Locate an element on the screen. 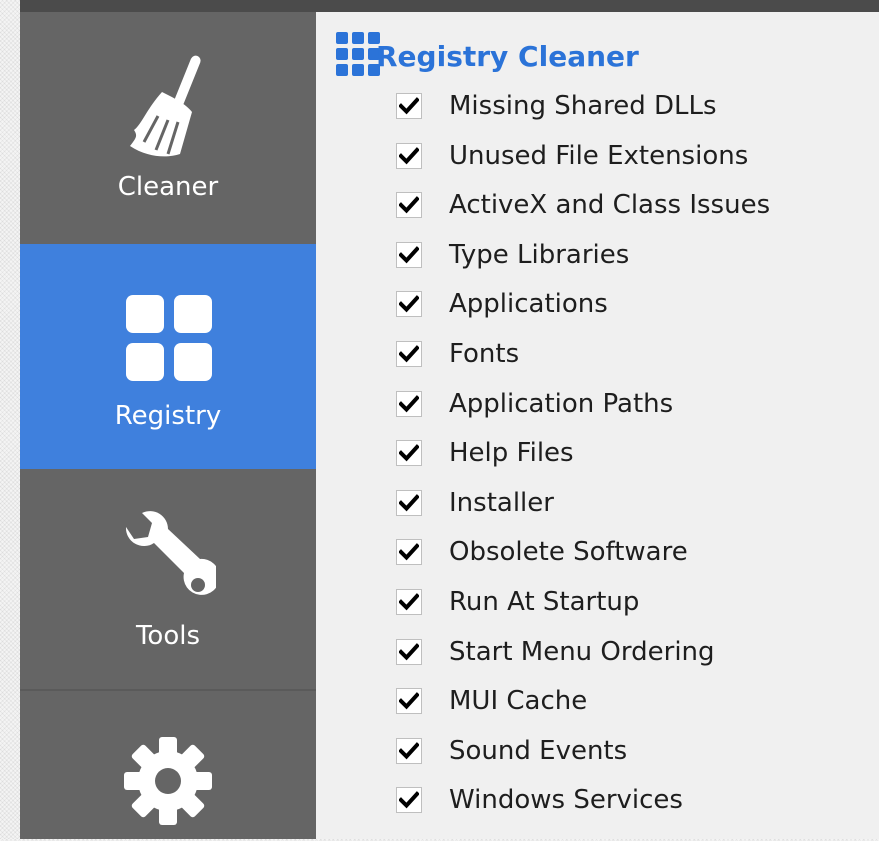  section-title: Registry Cleaner is located at coordinates (507, 56).